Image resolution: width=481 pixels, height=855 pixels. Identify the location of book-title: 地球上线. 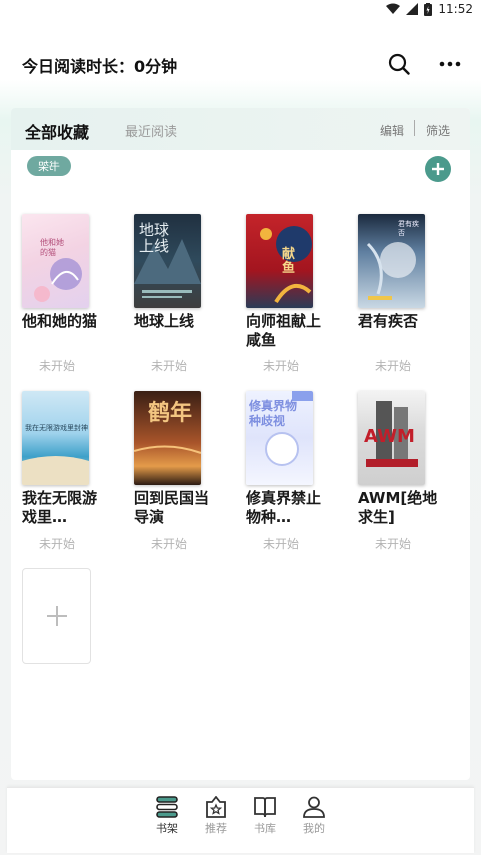
(164, 321).